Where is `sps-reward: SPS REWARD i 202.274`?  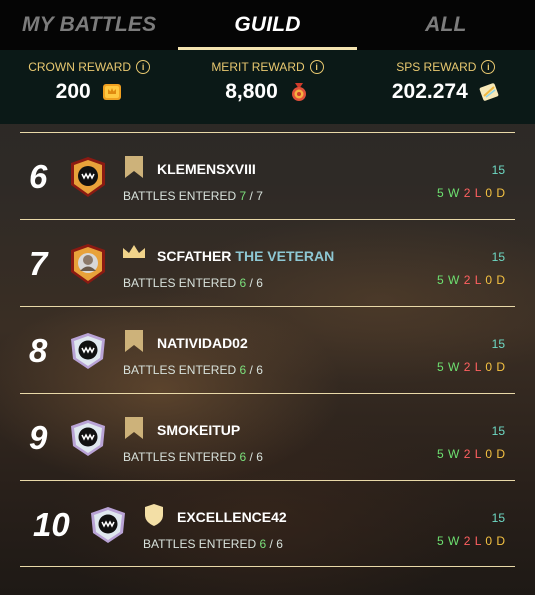 sps-reward: SPS REWARD i 202.274 is located at coordinates (446, 87).